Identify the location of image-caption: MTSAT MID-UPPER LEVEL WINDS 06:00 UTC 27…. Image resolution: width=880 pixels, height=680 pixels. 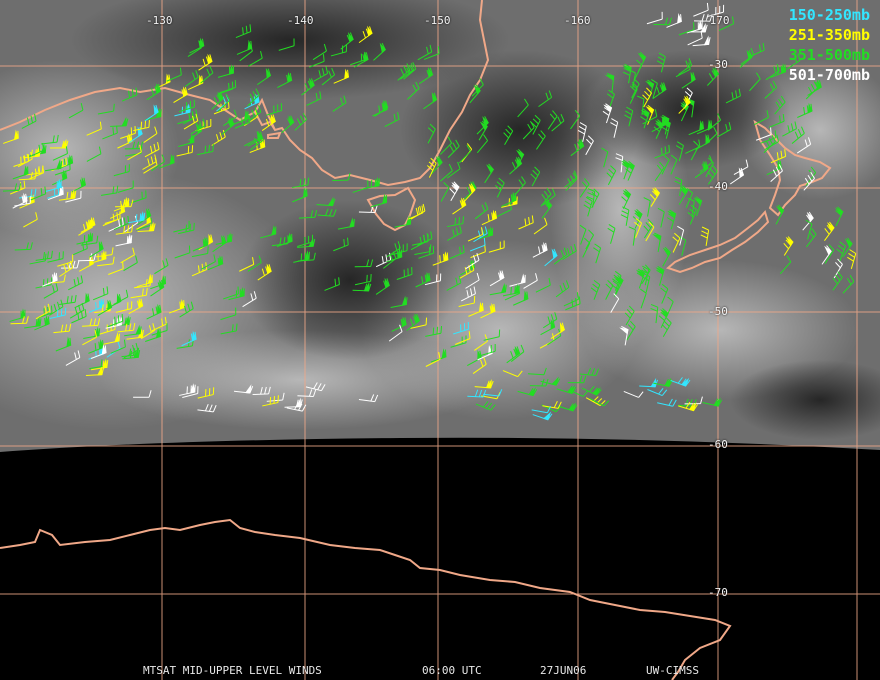
(440, 671).